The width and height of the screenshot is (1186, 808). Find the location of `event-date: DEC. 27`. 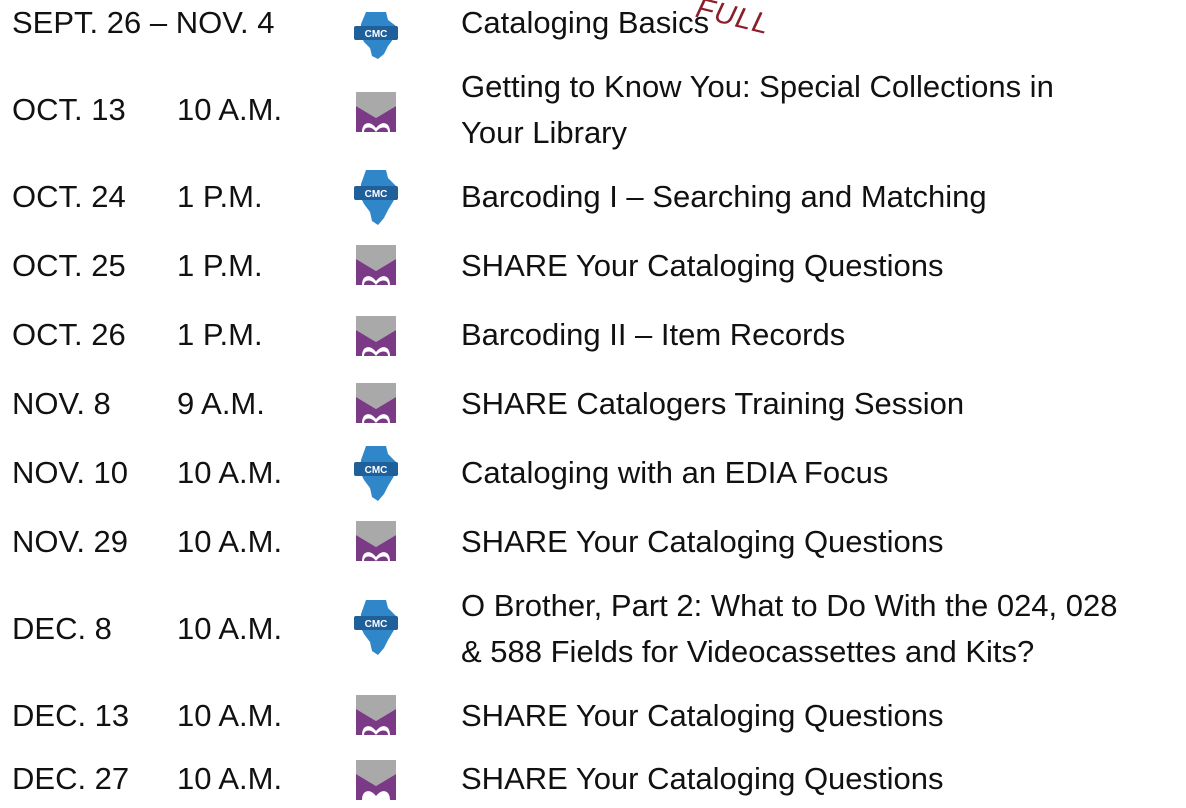

event-date: DEC. 27 is located at coordinates (71, 778).